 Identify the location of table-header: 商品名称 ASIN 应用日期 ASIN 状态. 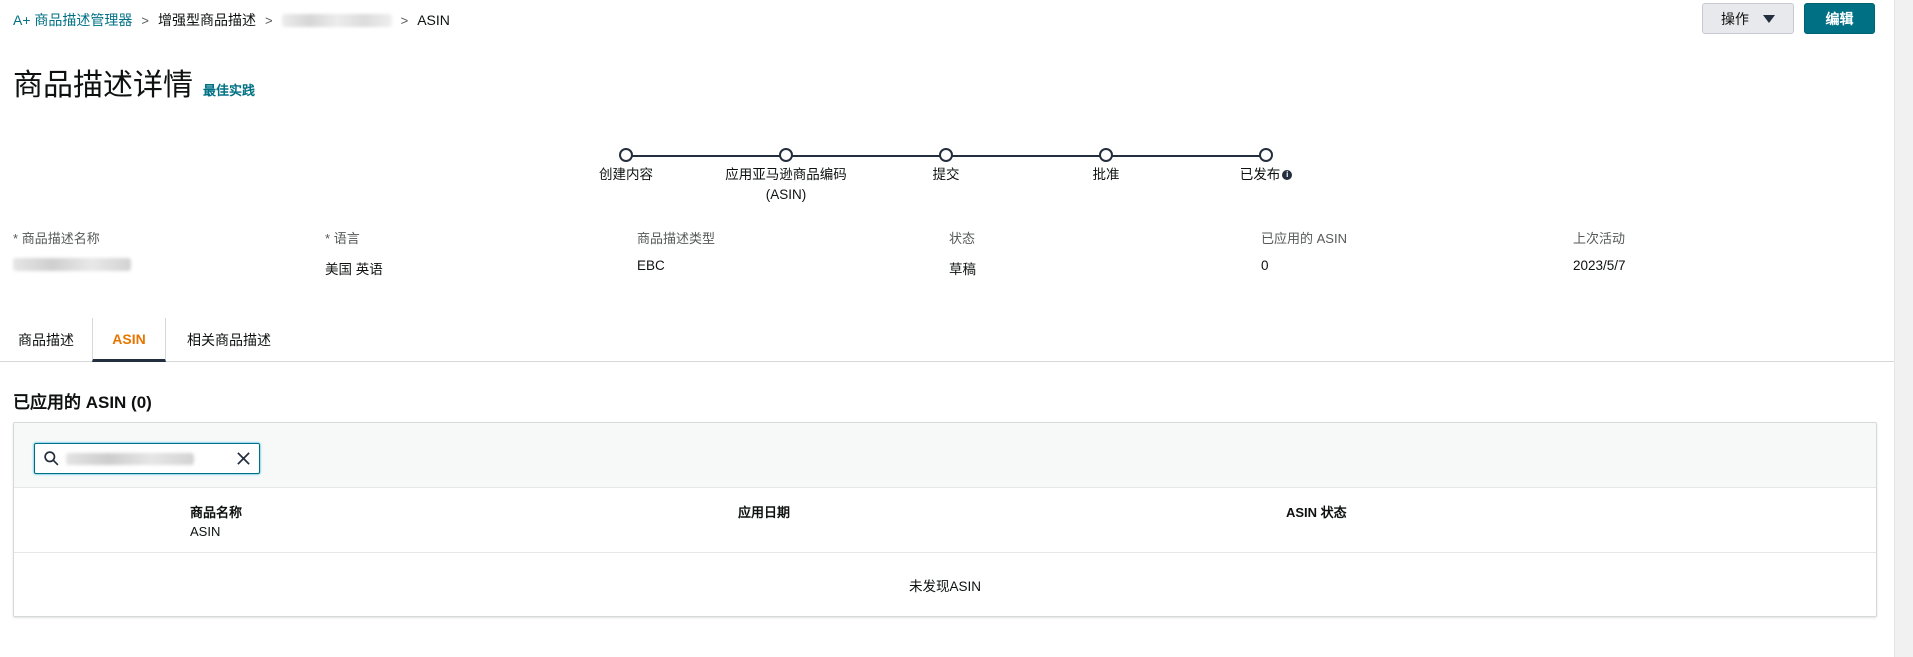
(945, 520).